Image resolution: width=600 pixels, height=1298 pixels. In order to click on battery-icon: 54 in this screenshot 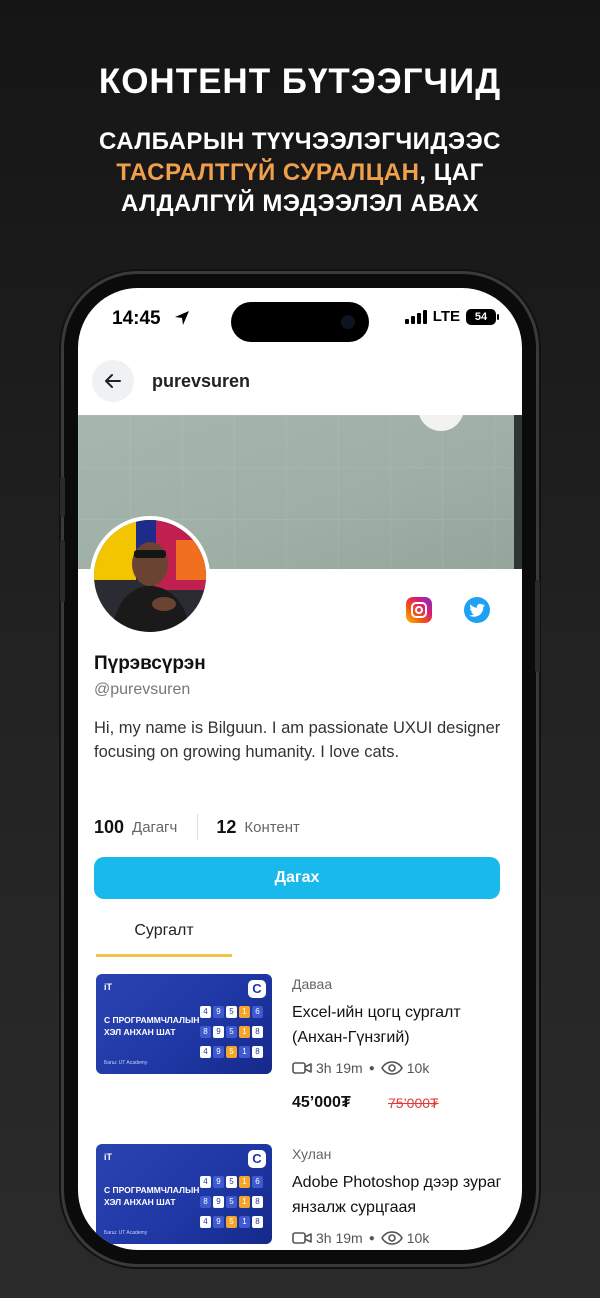, I will do `click(482, 316)`.